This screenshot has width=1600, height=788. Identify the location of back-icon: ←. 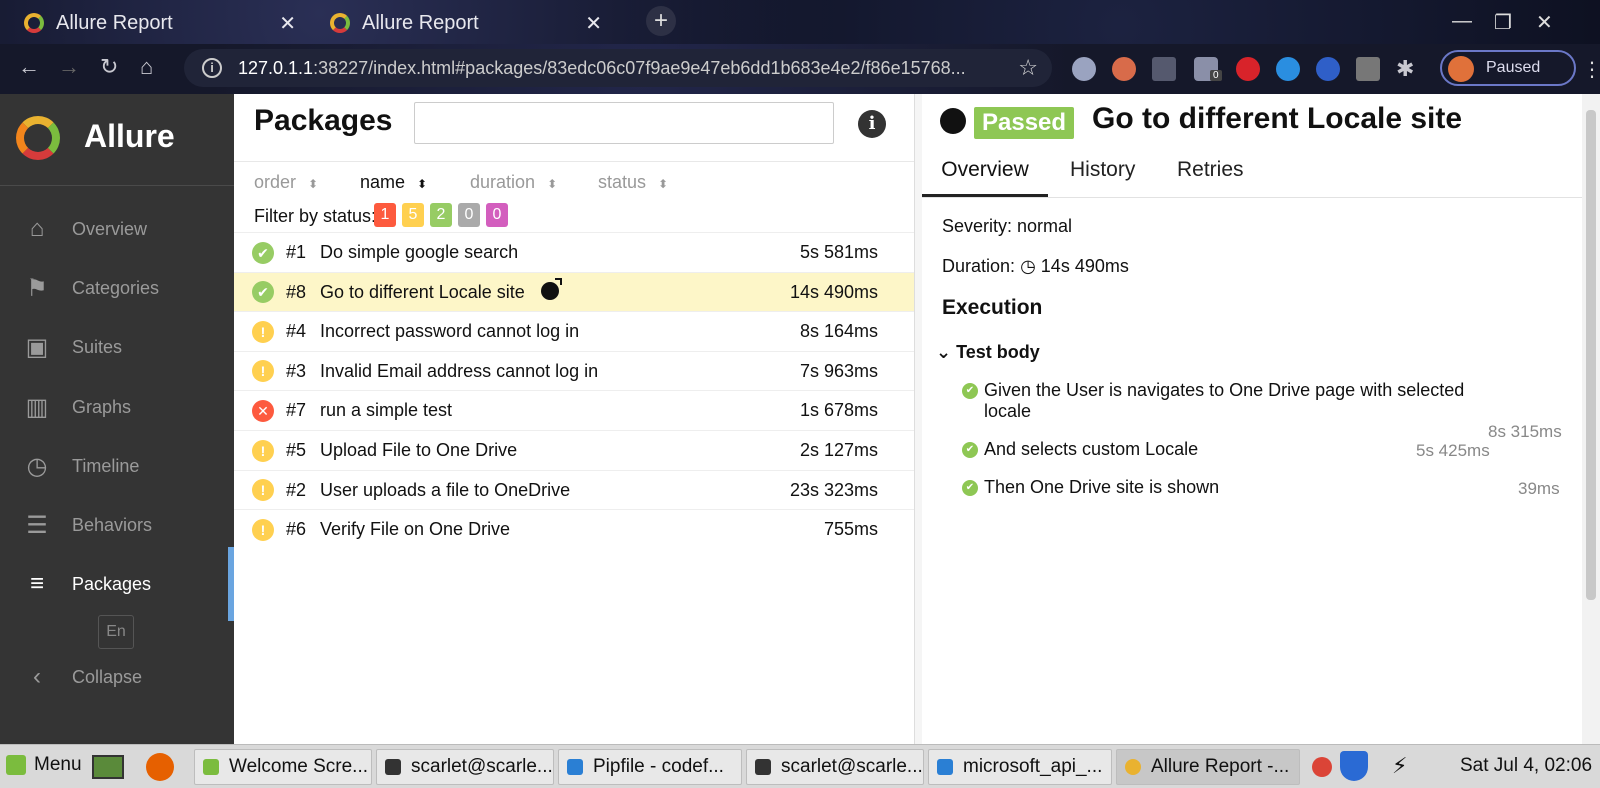
(29, 67).